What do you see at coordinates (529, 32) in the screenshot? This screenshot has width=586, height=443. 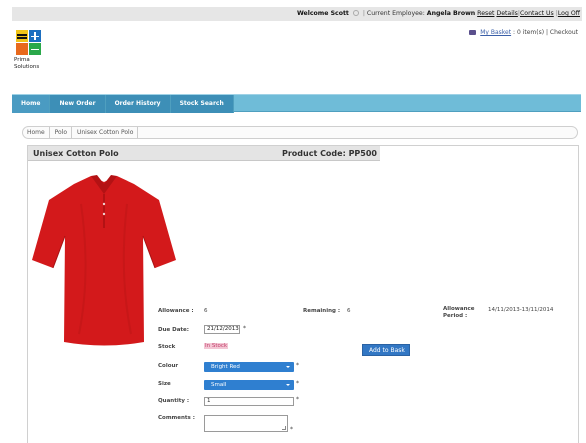 I see `basket-count: : 0 item(s)` at bounding box center [529, 32].